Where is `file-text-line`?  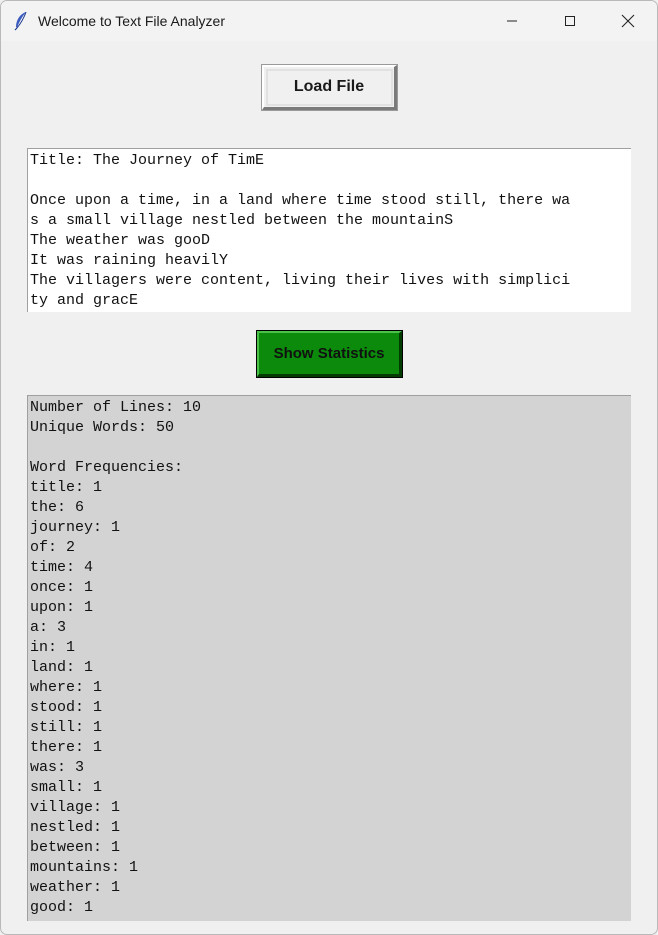
file-text-line is located at coordinates (330, 181).